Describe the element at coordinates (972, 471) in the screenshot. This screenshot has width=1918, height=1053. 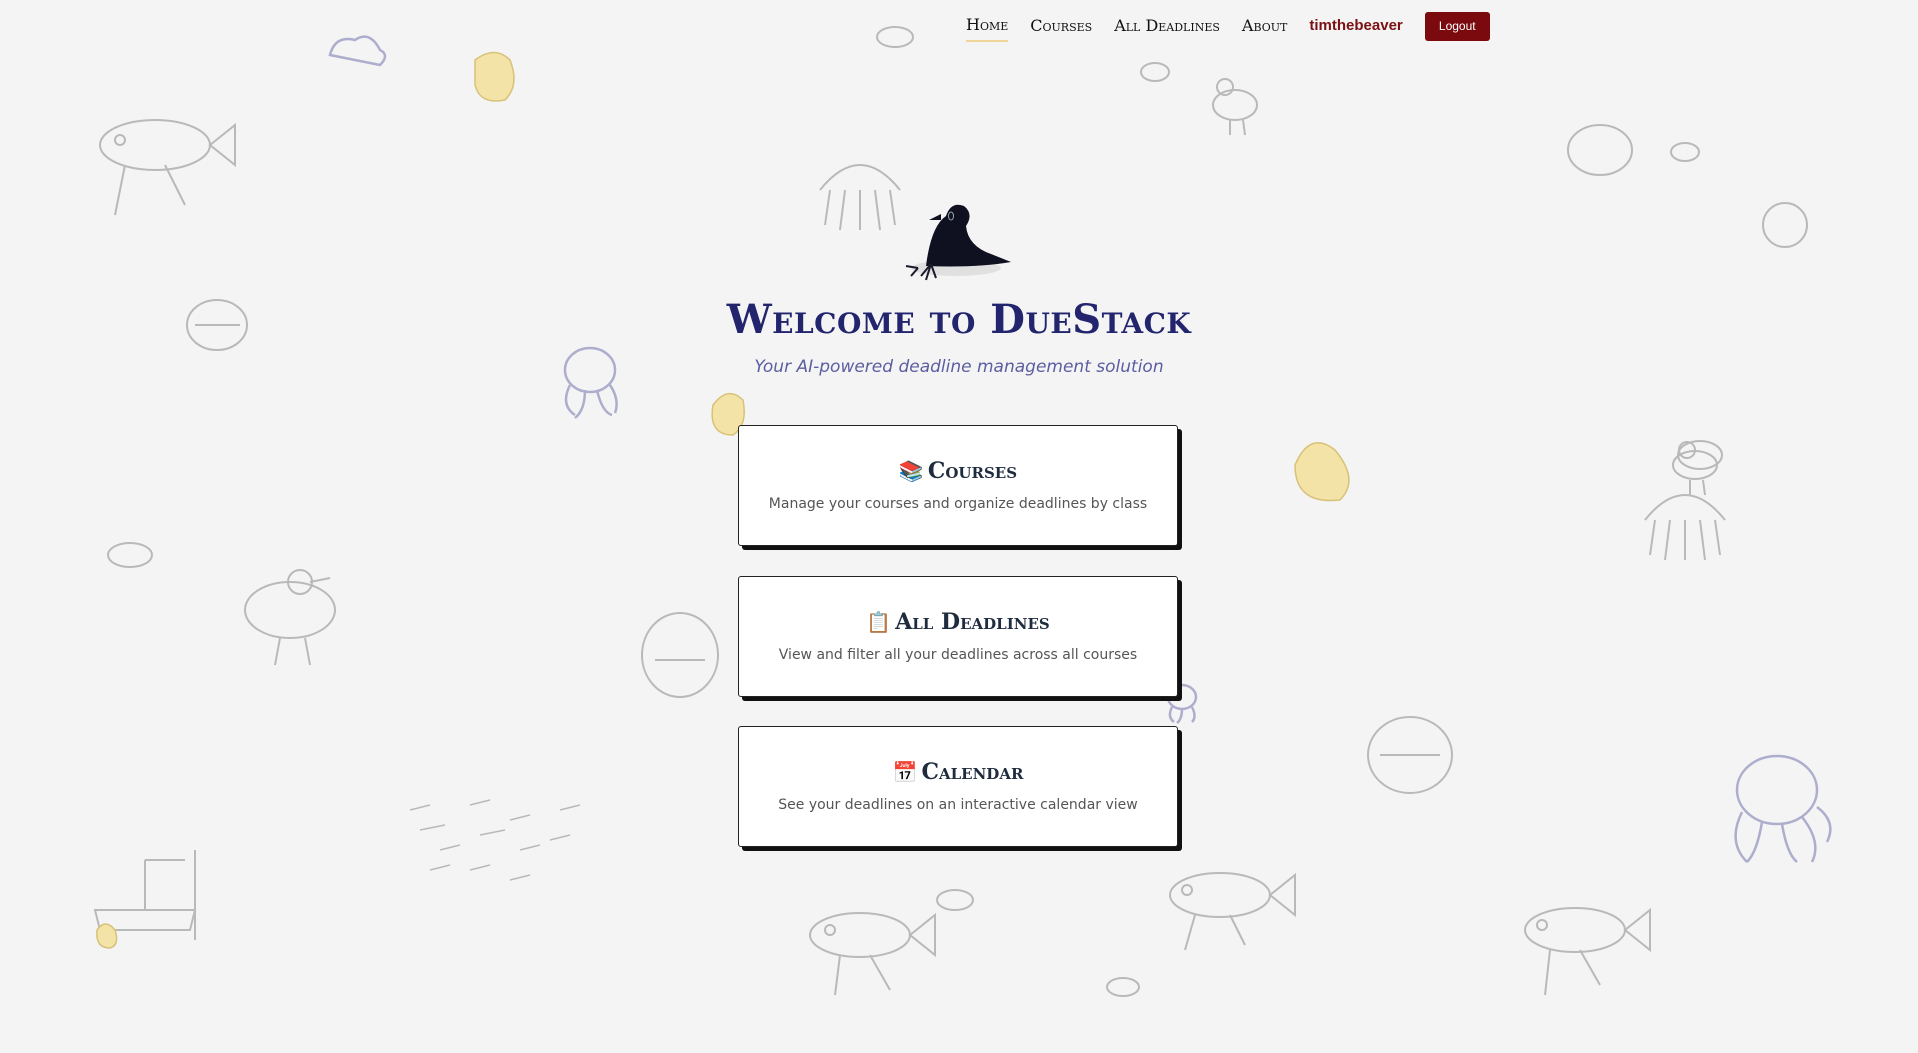
I see `card-title-text: Courses` at that location.